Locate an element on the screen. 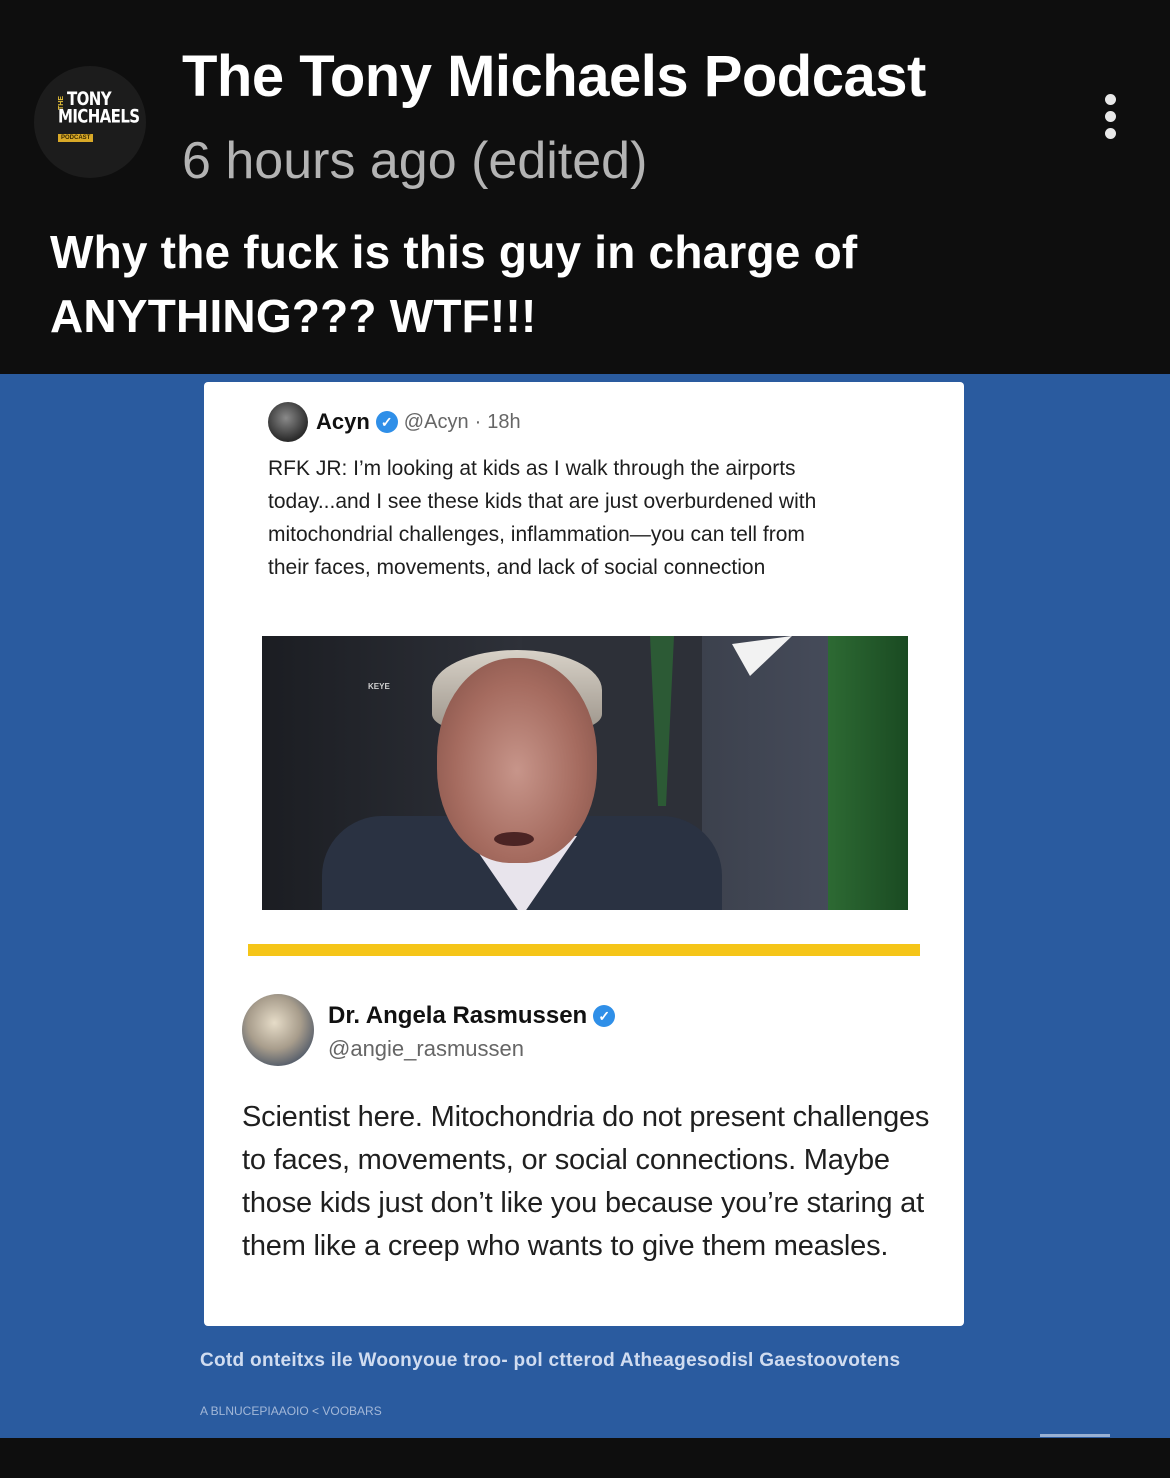 The height and width of the screenshot is (1478, 1170). logo-podcast-tag: PODCAST is located at coordinates (76, 138).